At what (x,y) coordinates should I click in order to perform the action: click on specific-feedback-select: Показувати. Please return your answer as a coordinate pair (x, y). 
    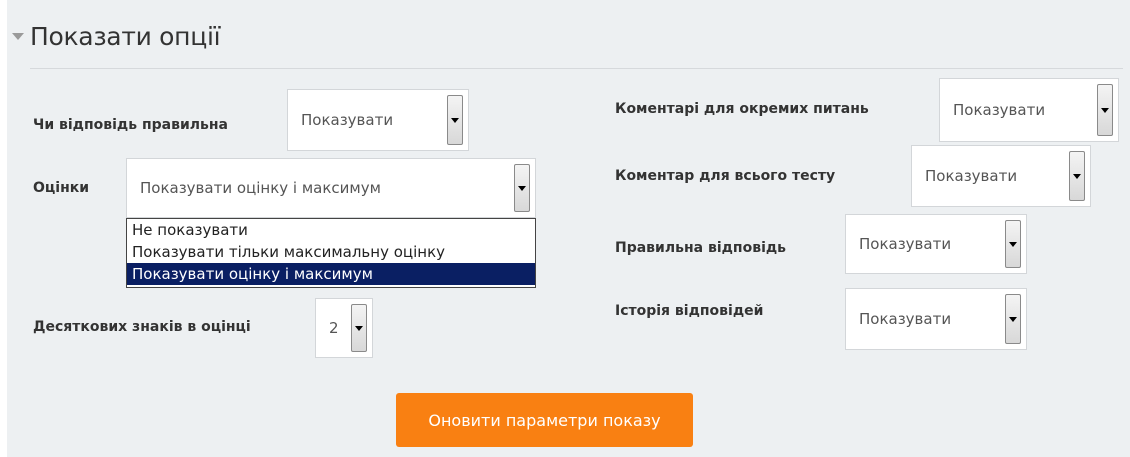
    Looking at the image, I should click on (1029, 110).